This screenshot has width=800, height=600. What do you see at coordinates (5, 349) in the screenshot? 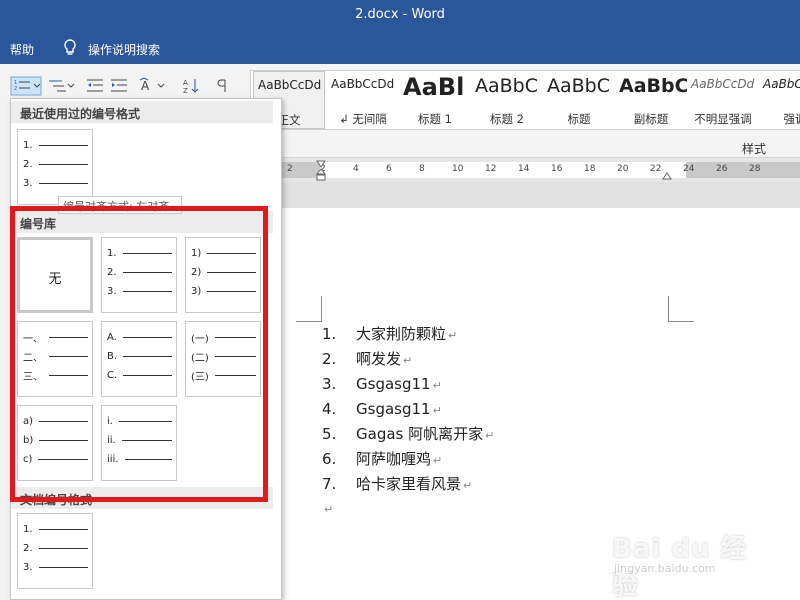
I see `ribbon-left-edge` at bounding box center [5, 349].